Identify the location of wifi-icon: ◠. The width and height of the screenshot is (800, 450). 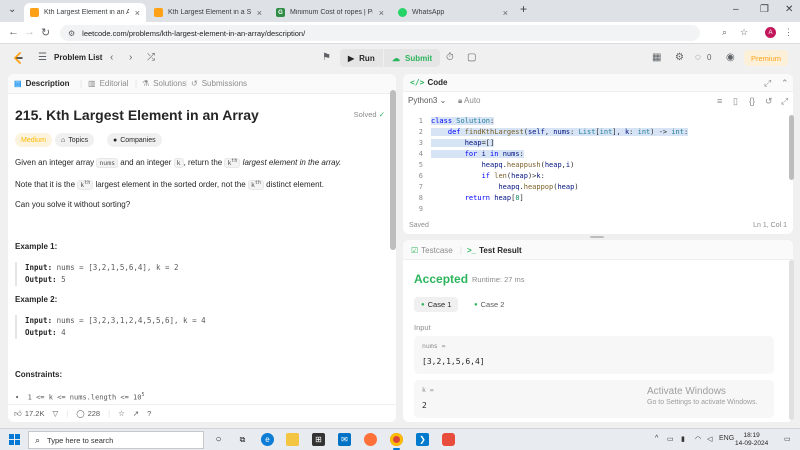
(698, 439).